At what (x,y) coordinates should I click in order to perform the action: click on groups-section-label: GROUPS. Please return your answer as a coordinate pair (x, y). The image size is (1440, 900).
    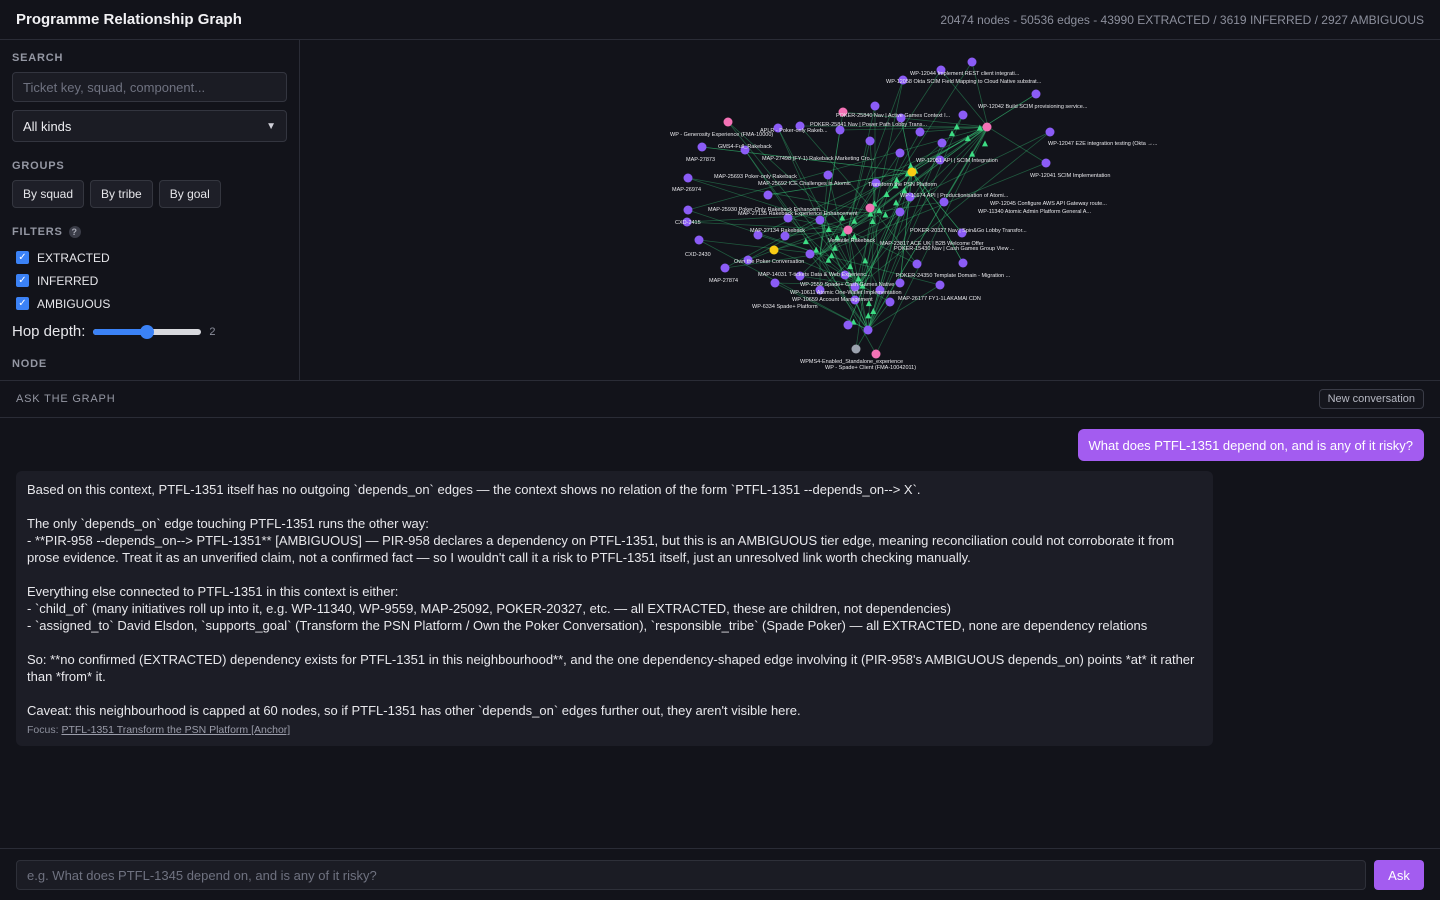
    Looking at the image, I should click on (38, 166).